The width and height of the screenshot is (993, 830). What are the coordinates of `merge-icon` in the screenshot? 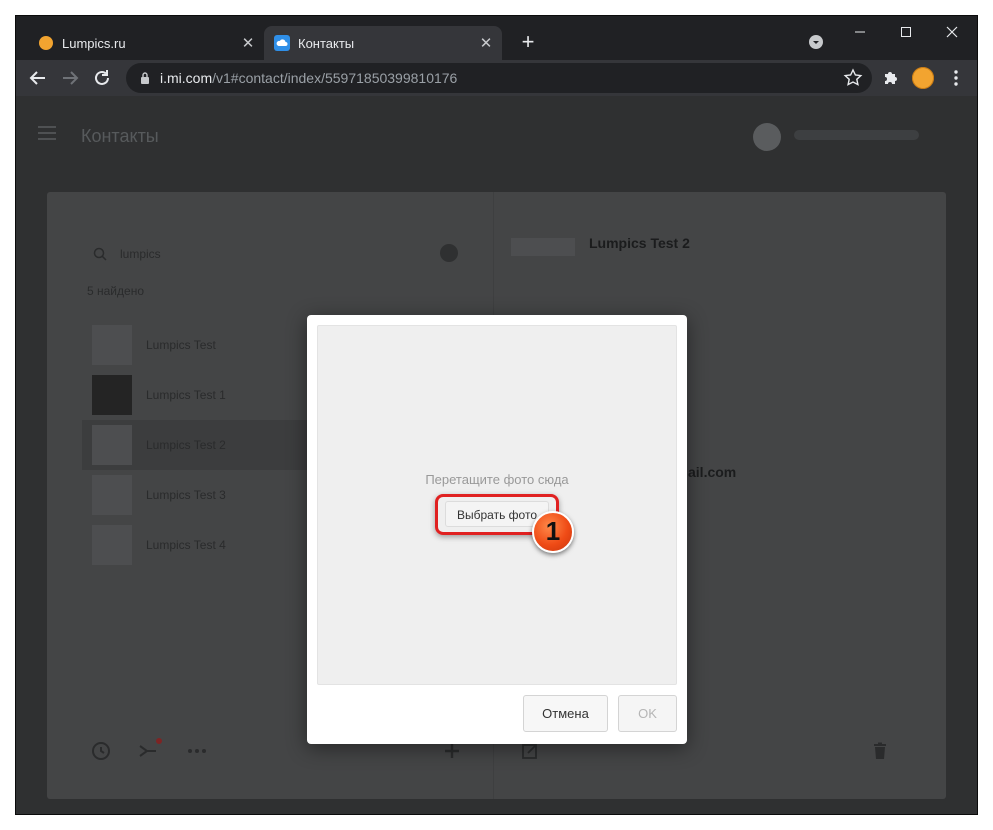 It's located at (148, 751).